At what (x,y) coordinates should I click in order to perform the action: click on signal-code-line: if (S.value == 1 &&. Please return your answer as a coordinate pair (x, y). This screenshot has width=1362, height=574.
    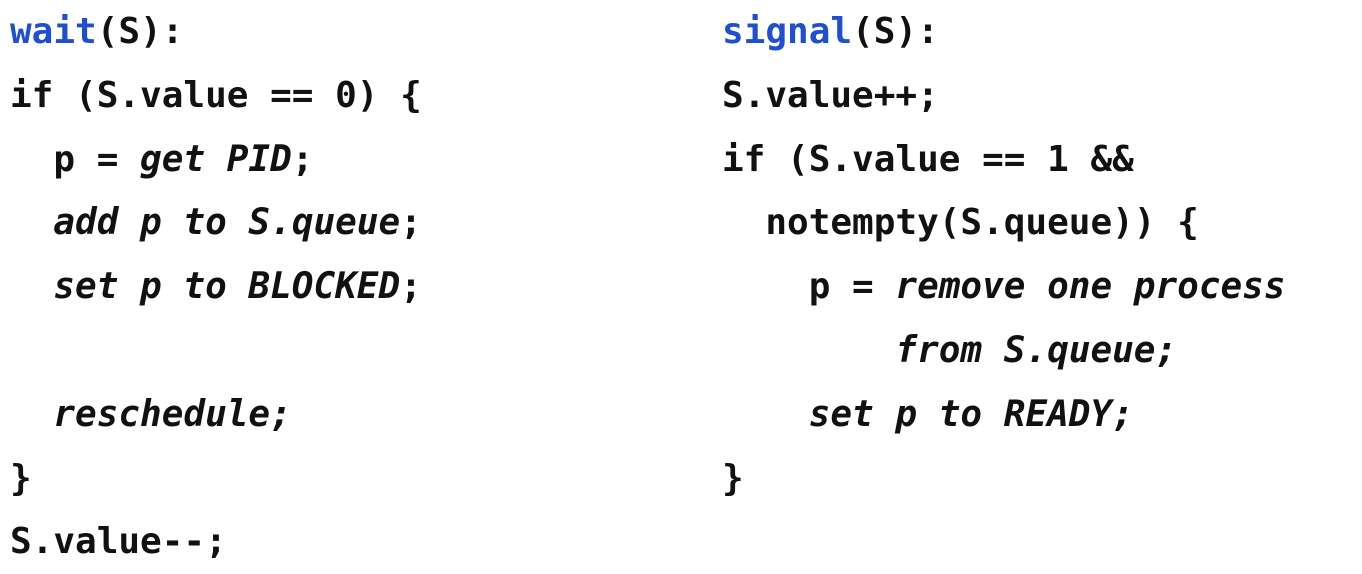
    Looking at the image, I should click on (1004, 160).